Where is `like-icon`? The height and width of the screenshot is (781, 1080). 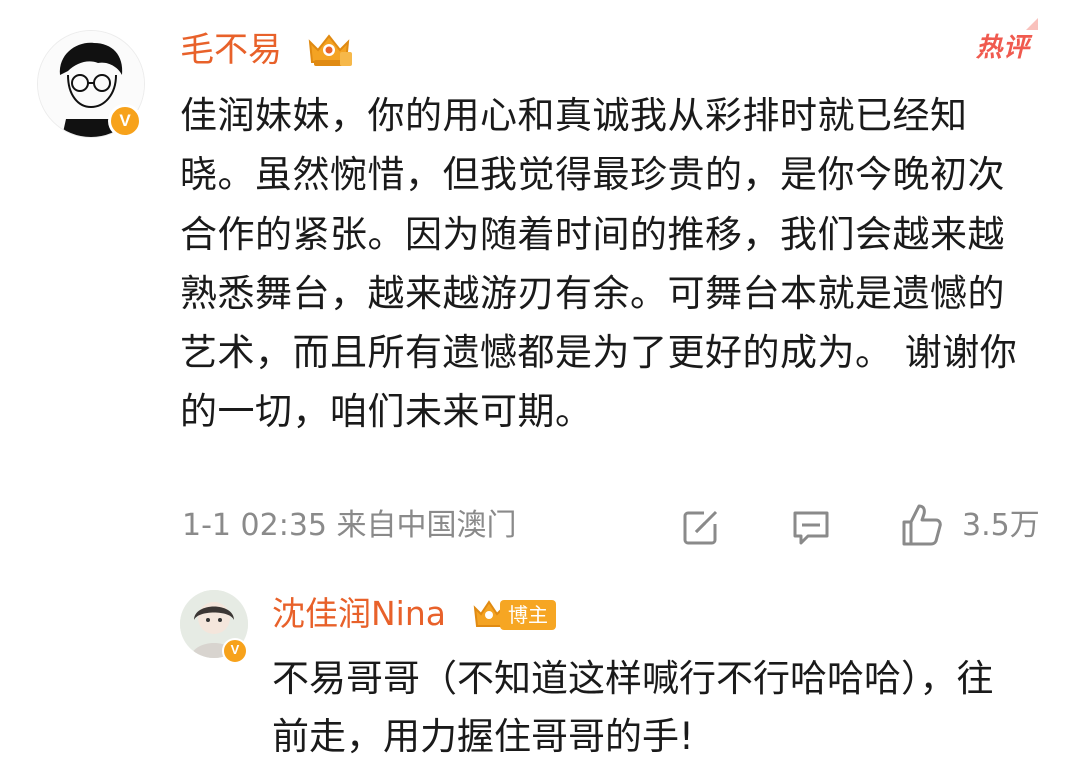
like-icon is located at coordinates (921, 525).